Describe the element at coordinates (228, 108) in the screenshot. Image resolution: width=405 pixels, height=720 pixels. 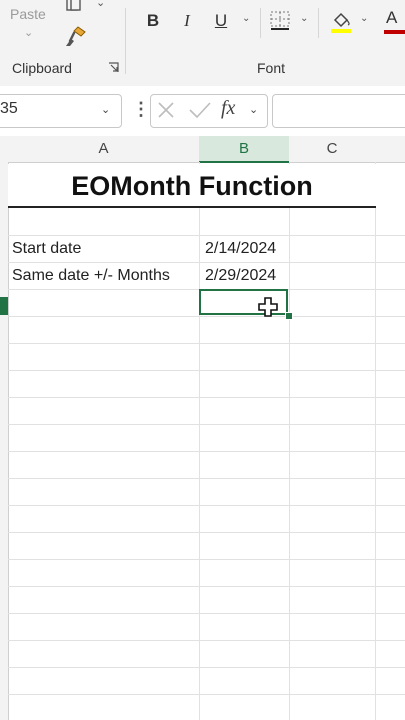
I see `insert-function-icon: fx` at that location.